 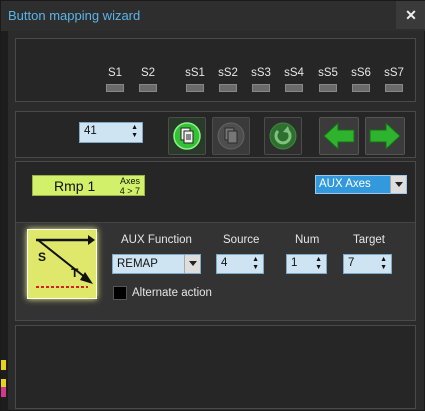 I want to click on slot-label: sS6, so click(x=361, y=73).